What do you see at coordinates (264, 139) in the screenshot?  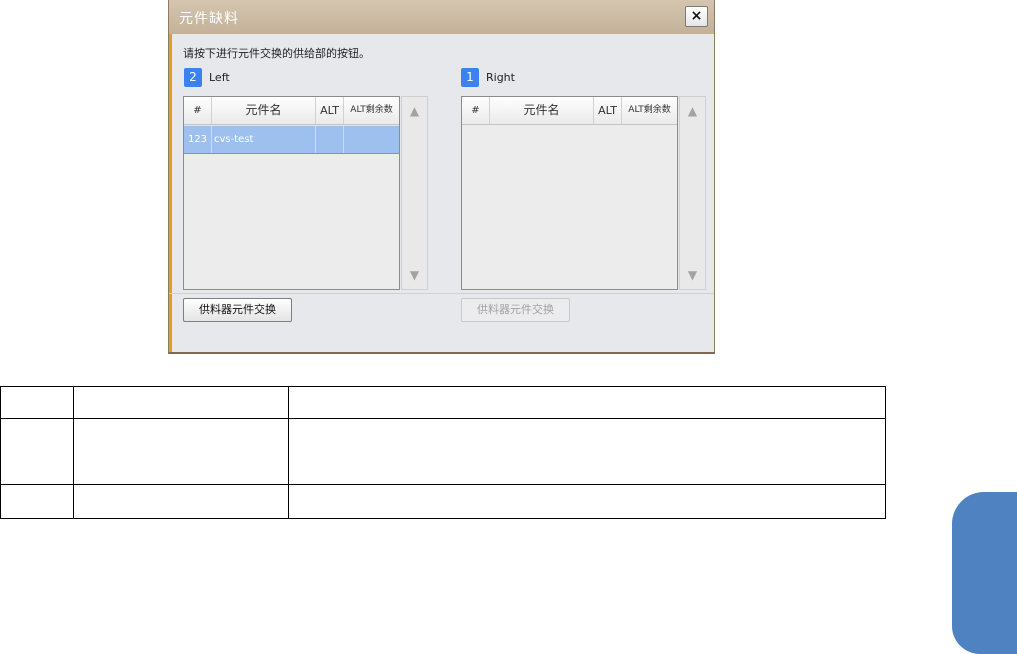 I see `row-name: cvs-test` at bounding box center [264, 139].